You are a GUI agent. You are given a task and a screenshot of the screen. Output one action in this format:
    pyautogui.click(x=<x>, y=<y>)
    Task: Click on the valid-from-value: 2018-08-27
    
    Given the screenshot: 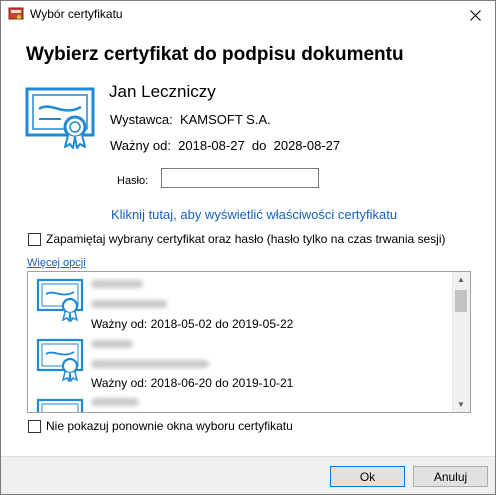 What is the action you would take?
    pyautogui.click(x=211, y=145)
    